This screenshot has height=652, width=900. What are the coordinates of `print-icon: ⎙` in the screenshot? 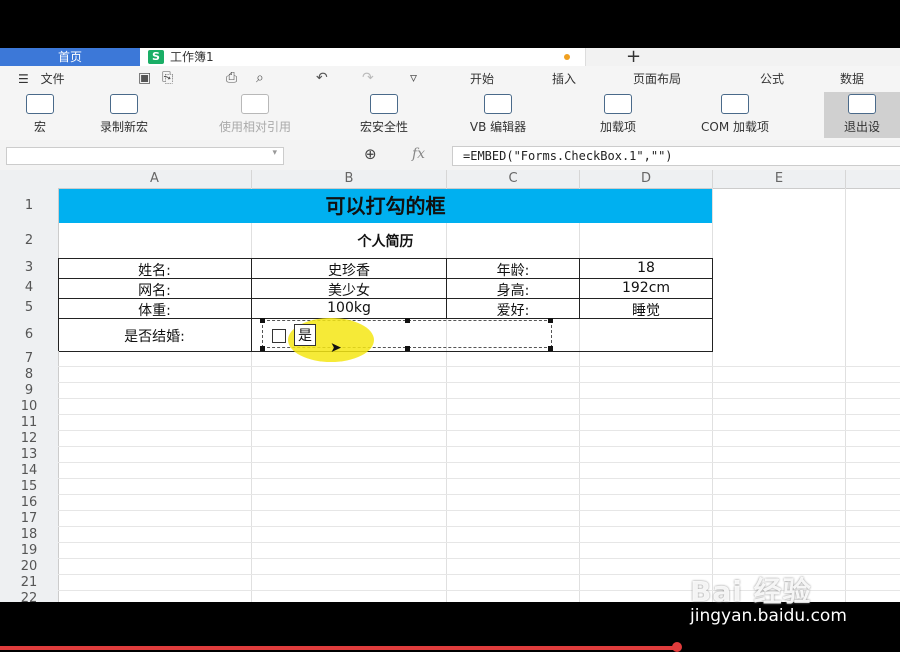 It's located at (231, 78).